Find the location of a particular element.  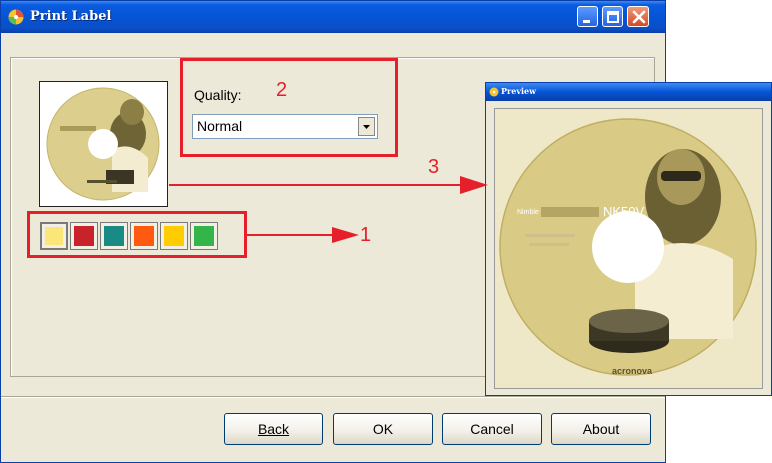

back-button-label: Back is located at coordinates (273, 429).